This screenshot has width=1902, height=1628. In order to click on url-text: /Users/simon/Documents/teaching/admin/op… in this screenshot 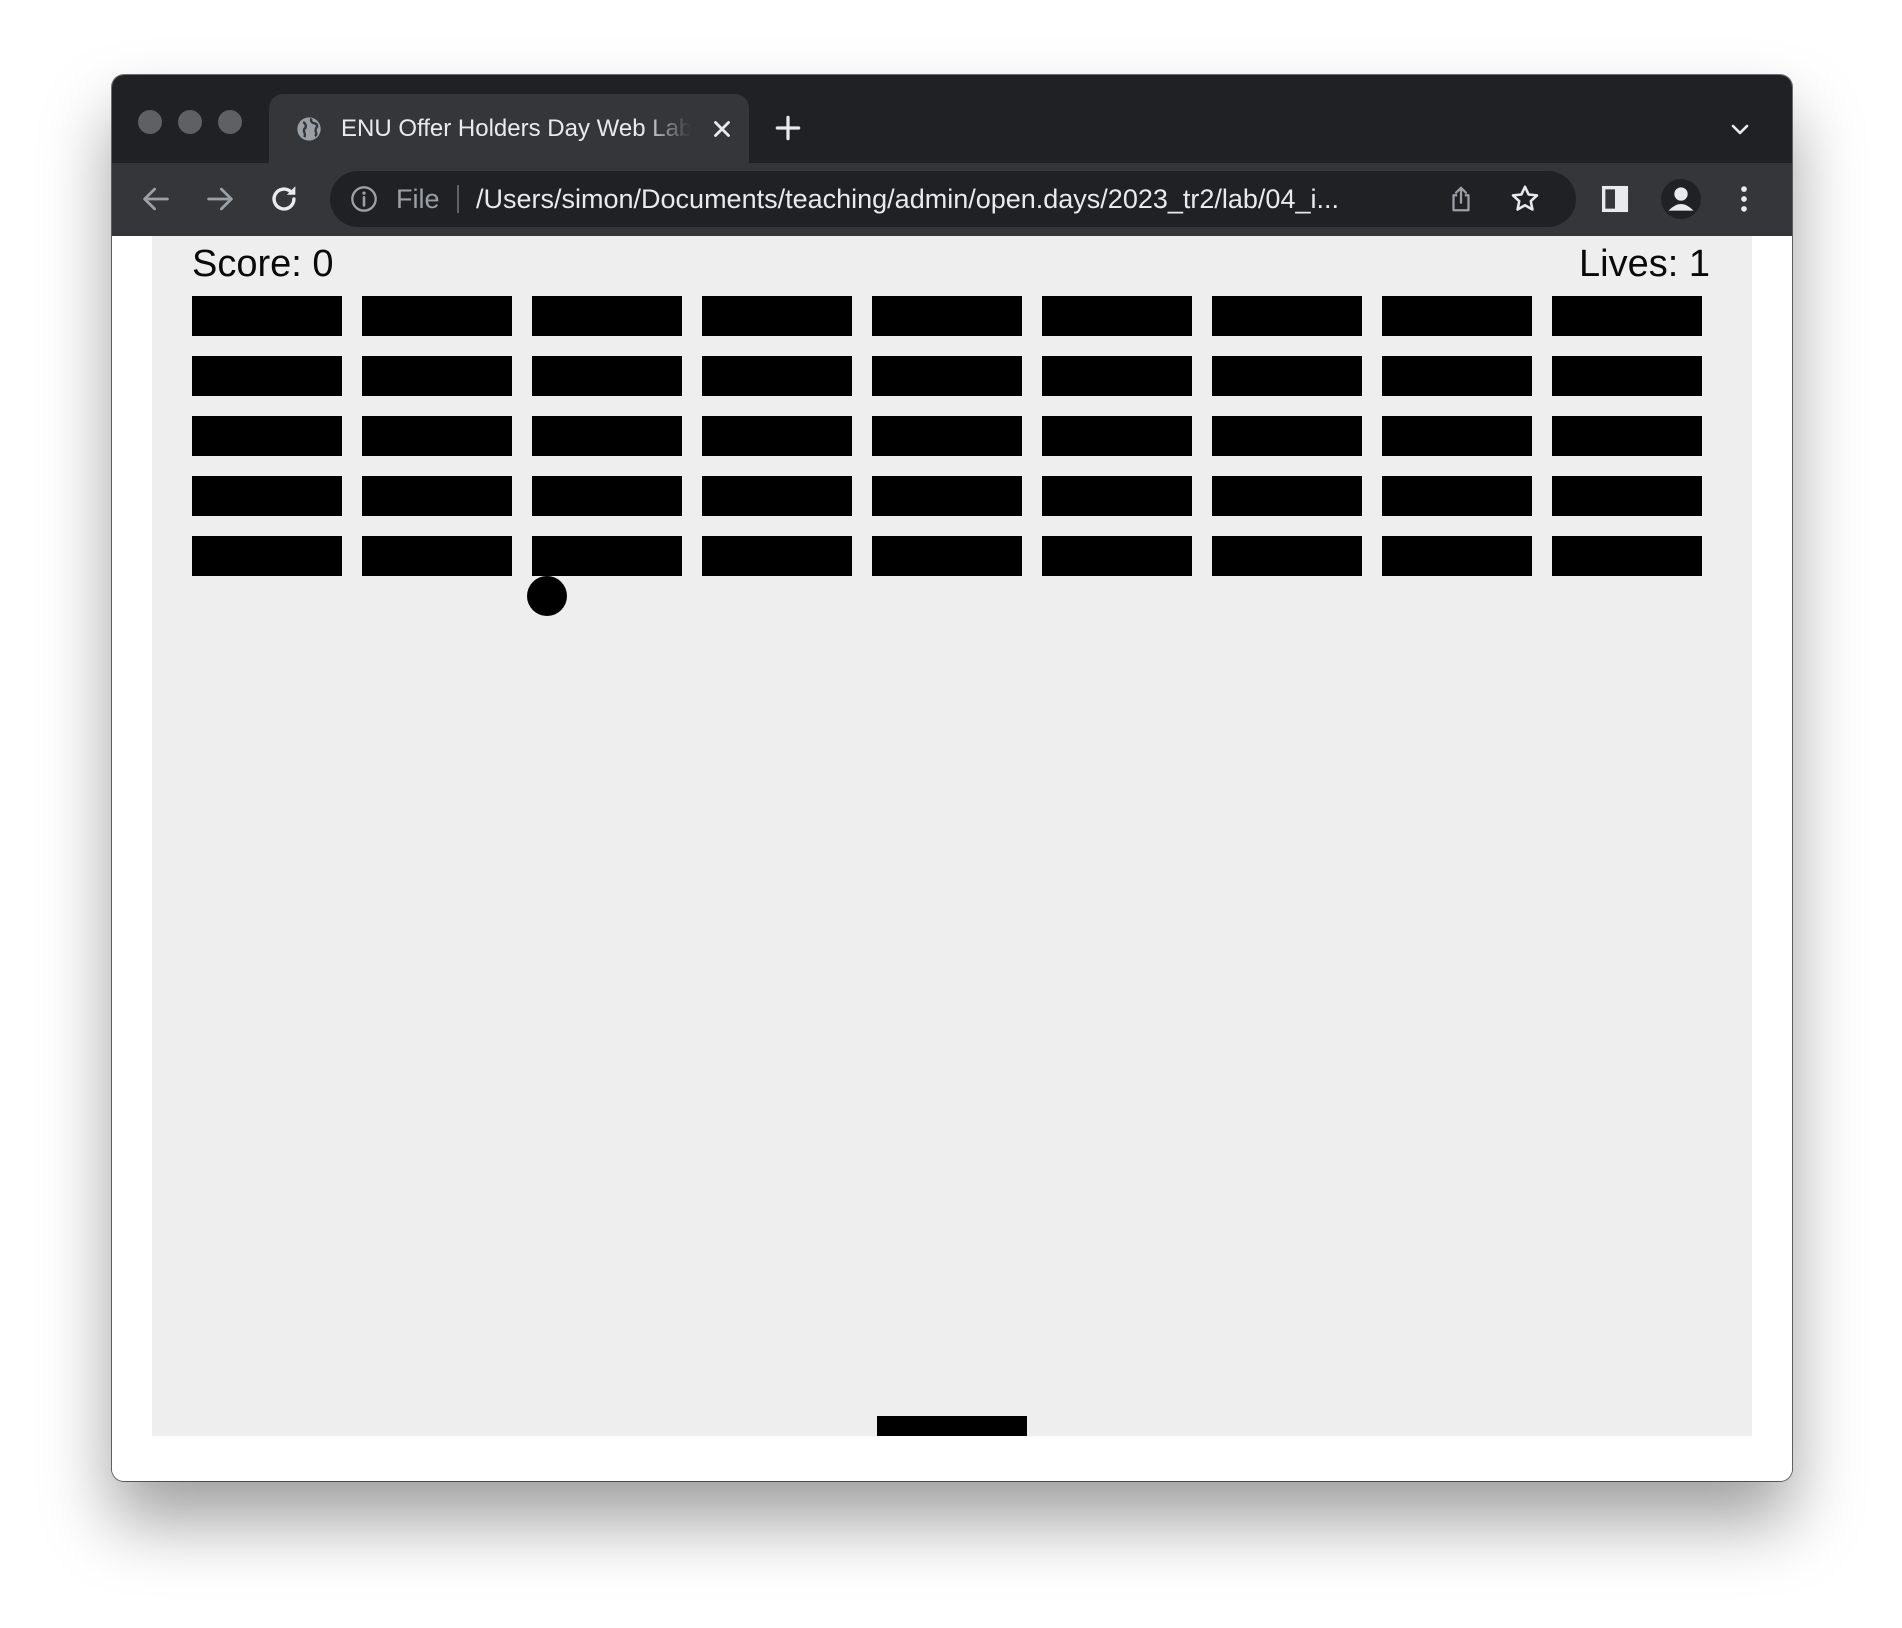, I will do `click(956, 199)`.